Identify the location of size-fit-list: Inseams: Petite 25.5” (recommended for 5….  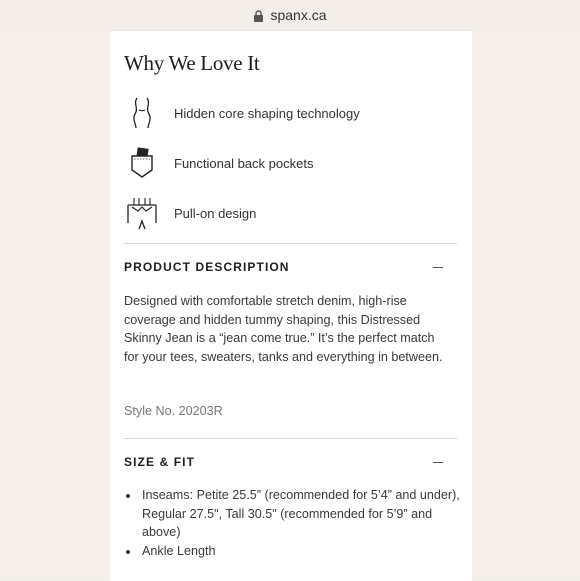
(292, 523).